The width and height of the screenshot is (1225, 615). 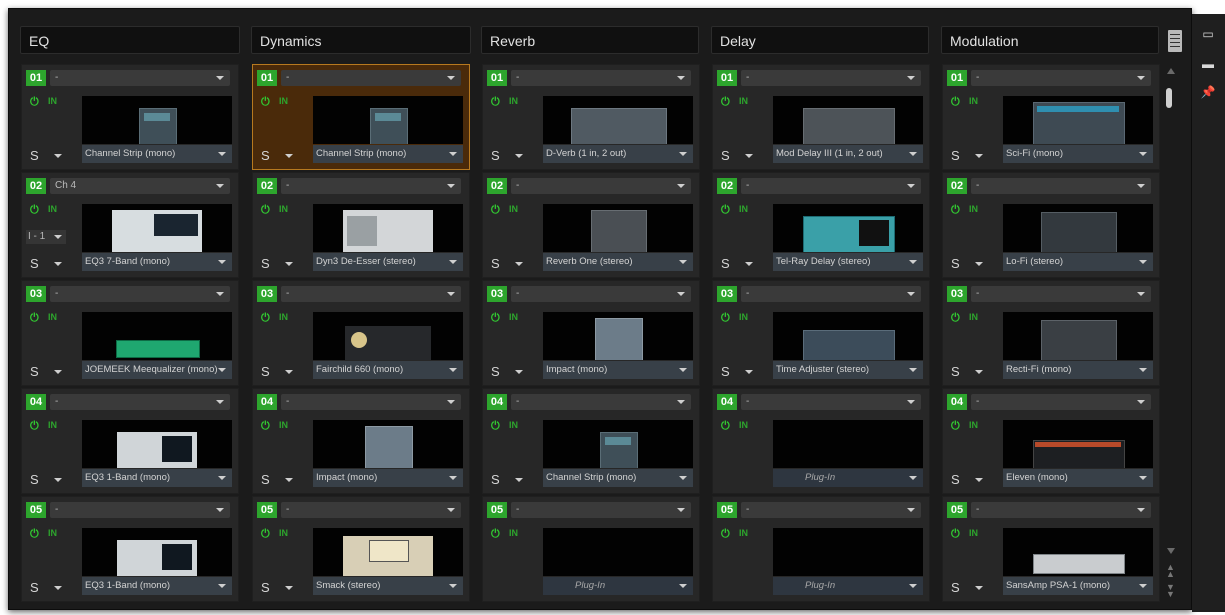 I want to click on plugin-selector: Lo-Fi (stereo), so click(x=1078, y=262).